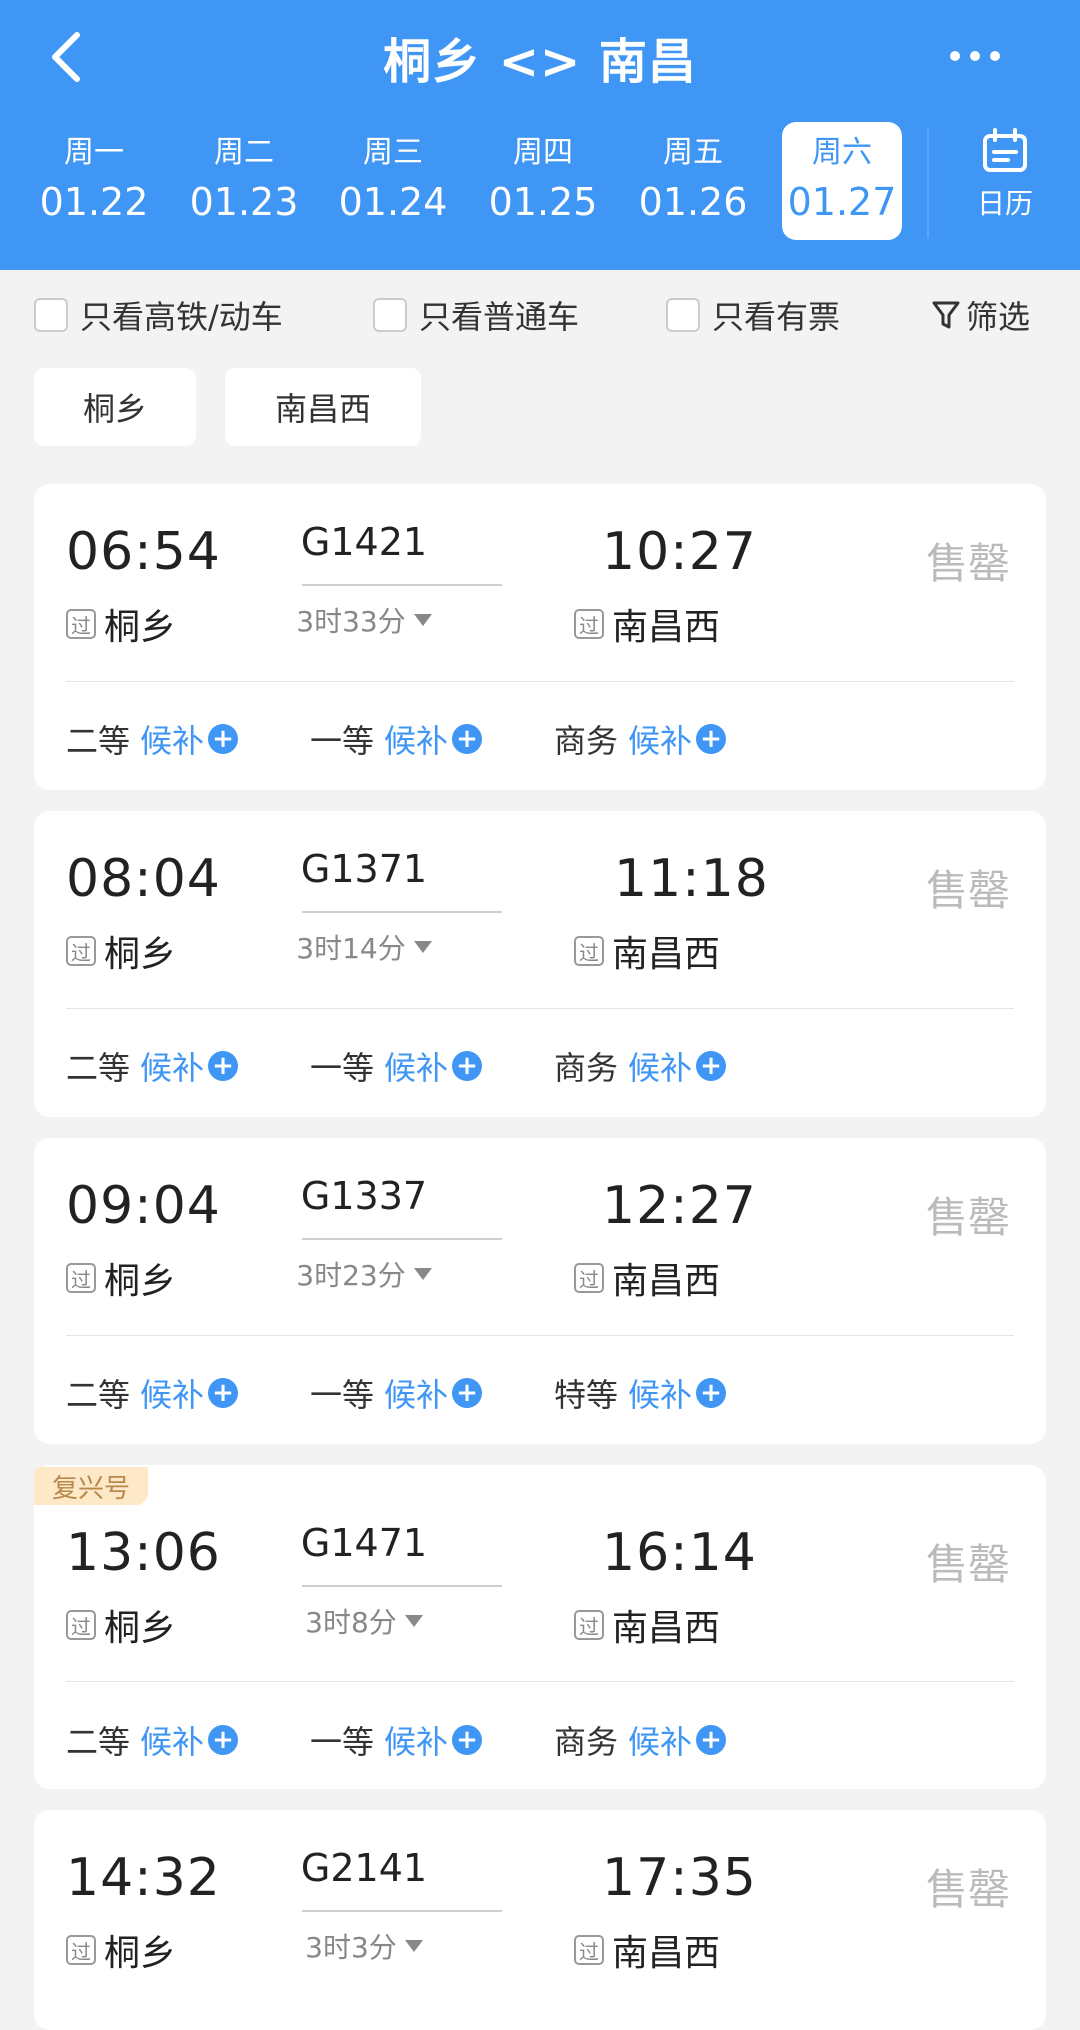 The height and width of the screenshot is (2030, 1080). I want to click on date-value: 01.24, so click(393, 202).